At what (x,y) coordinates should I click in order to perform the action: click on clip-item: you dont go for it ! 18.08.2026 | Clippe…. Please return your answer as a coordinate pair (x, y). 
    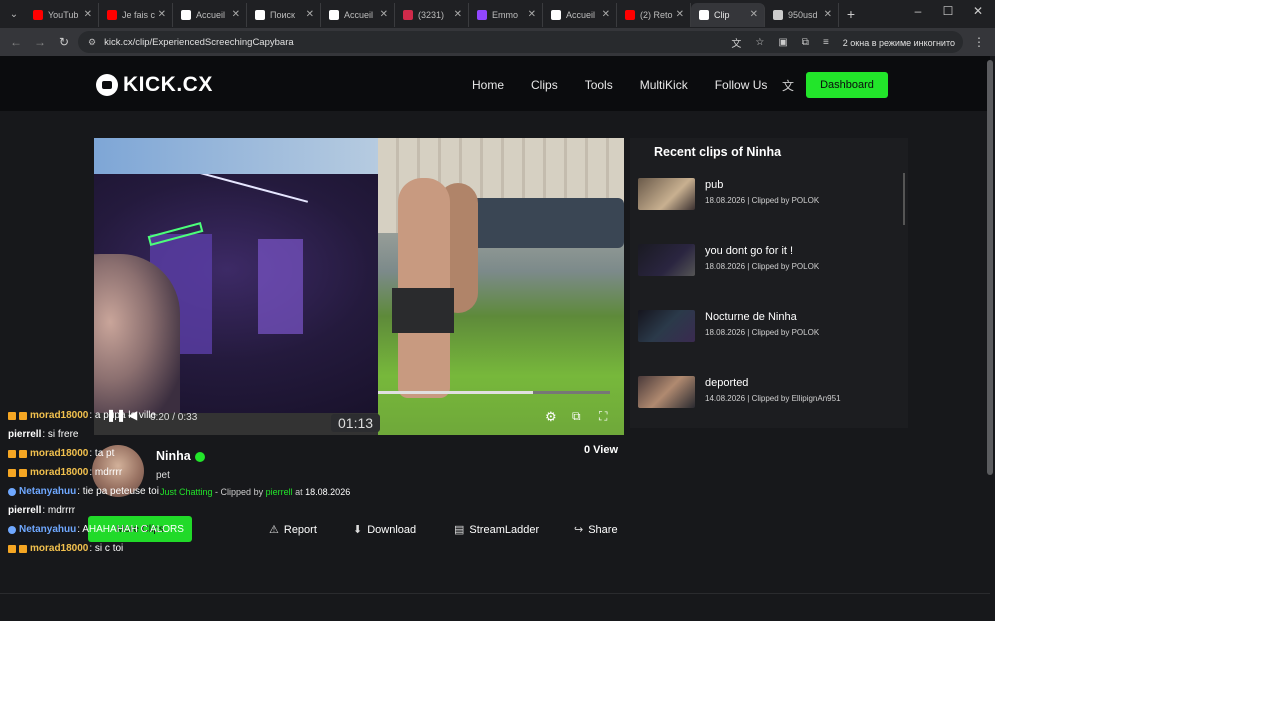
    Looking at the image, I should click on (768, 261).